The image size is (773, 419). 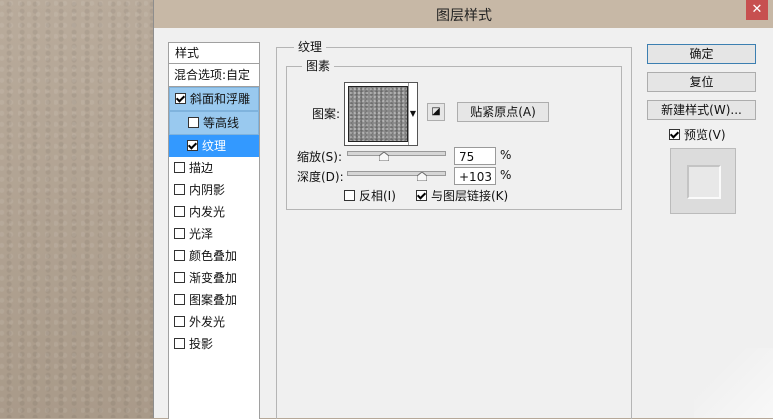 I want to click on checkbox-drop-shadow, so click(x=179, y=343).